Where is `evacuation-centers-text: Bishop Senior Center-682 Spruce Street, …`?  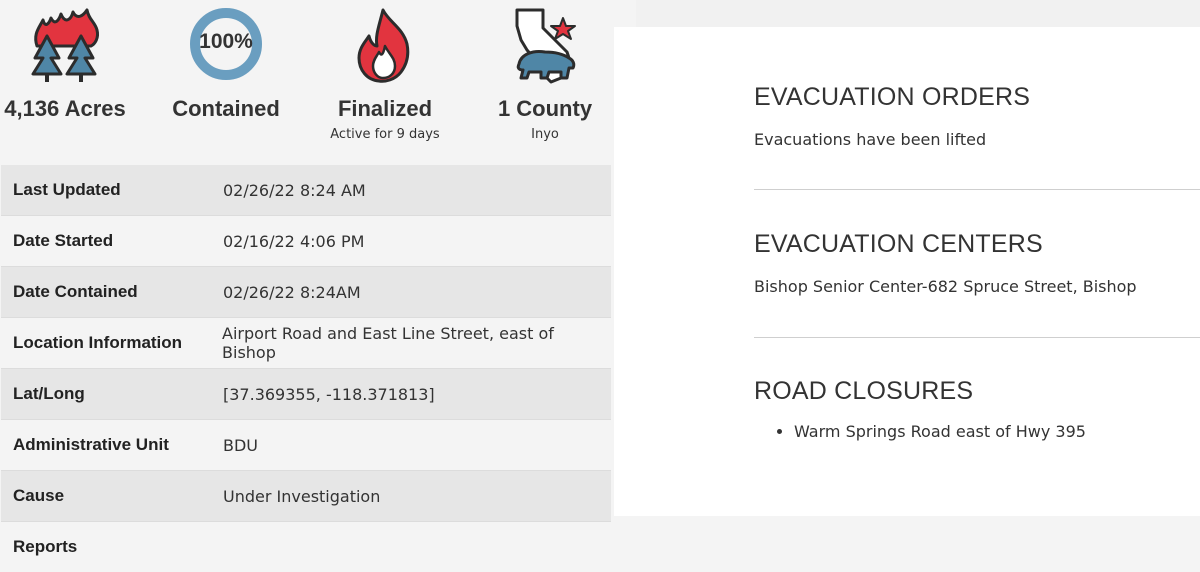
evacuation-centers-text: Bishop Senior Center-682 Spruce Street, … is located at coordinates (945, 286).